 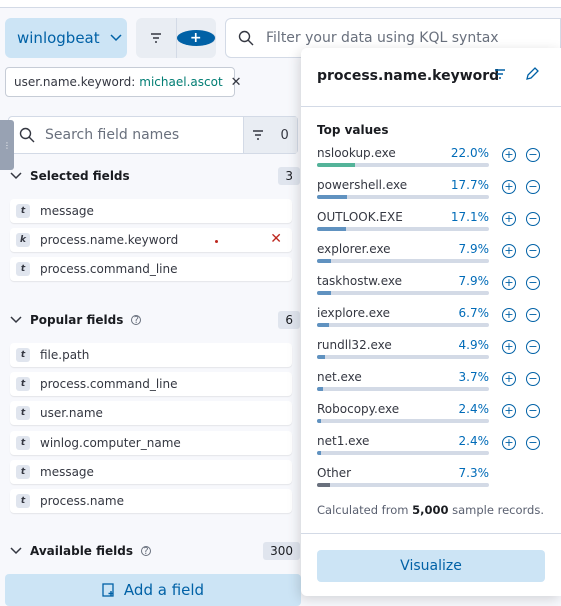 I want to click on top-value-name: powershell.exe, so click(x=362, y=185).